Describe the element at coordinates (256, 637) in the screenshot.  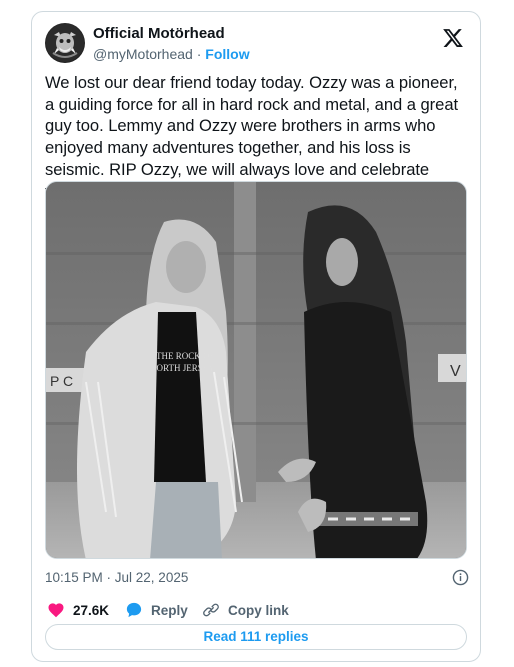
I see `read-replies-button: Read 111 replies` at that location.